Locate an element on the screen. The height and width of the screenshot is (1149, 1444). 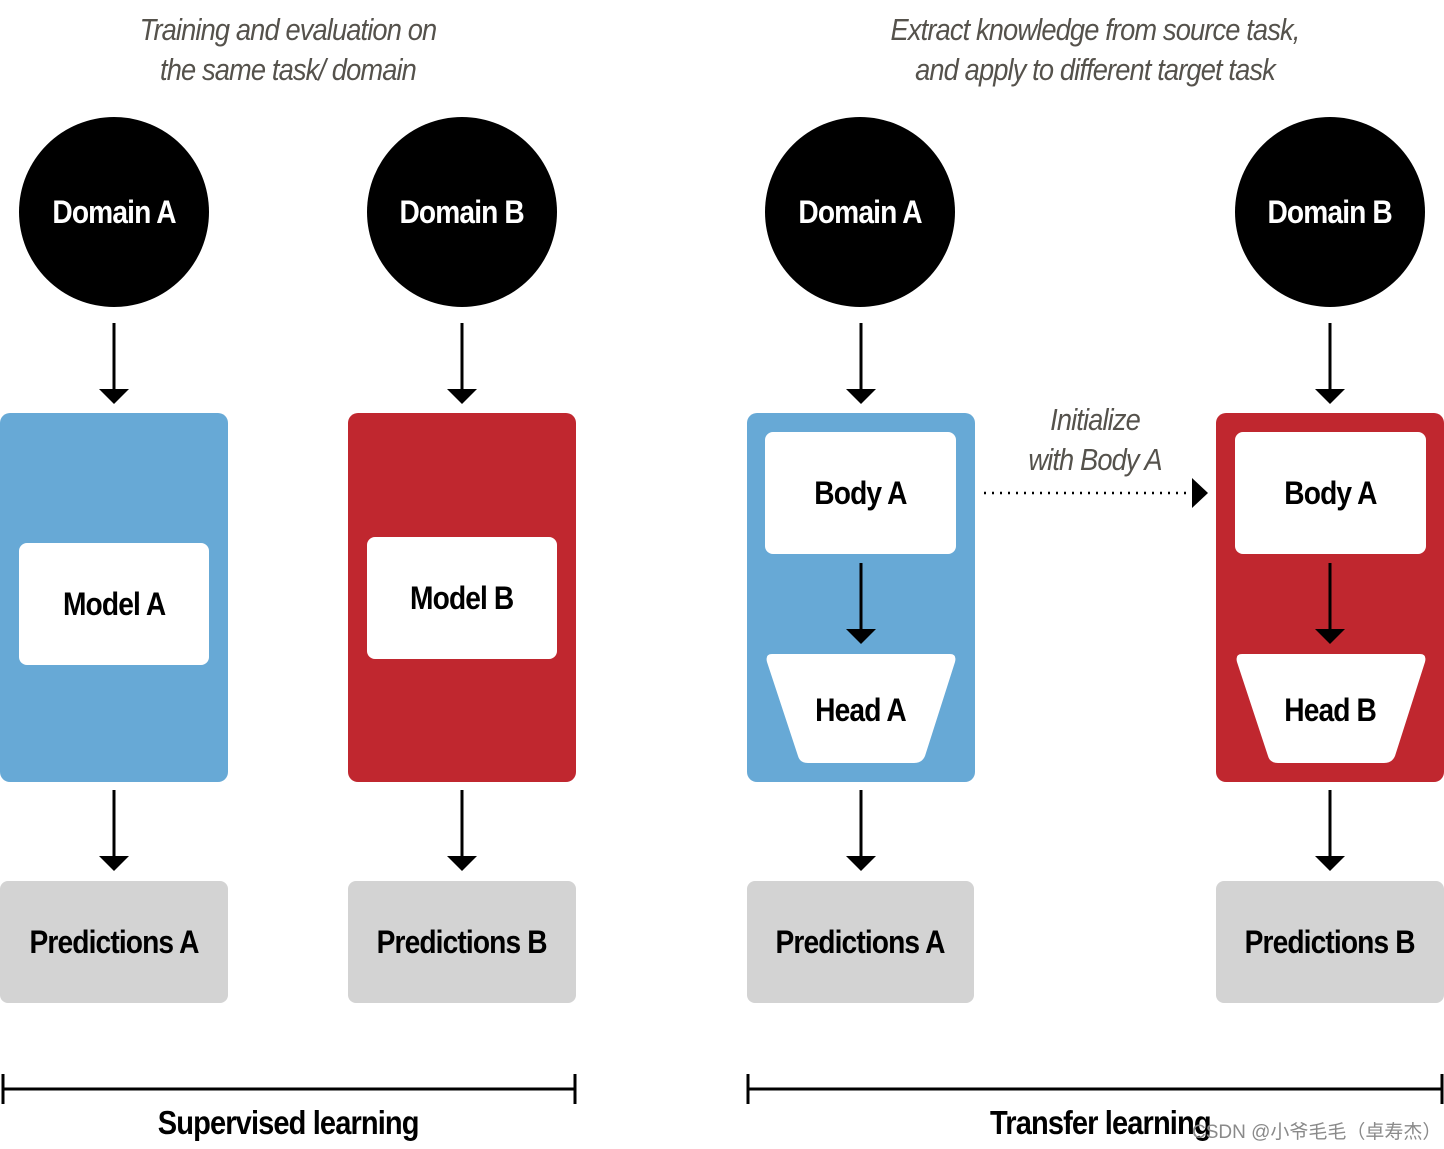
transfer-predictions-a: Predictions A is located at coordinates (860, 942).